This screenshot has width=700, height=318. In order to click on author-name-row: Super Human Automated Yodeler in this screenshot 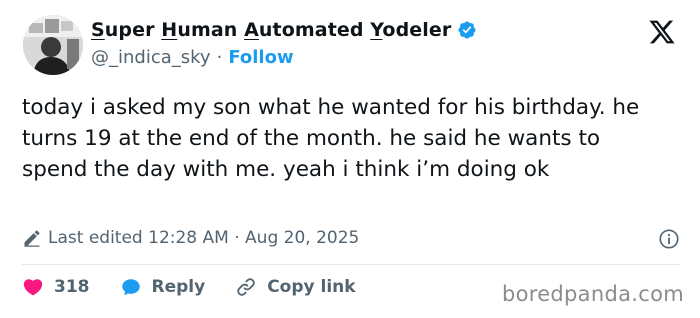, I will do `click(284, 30)`.